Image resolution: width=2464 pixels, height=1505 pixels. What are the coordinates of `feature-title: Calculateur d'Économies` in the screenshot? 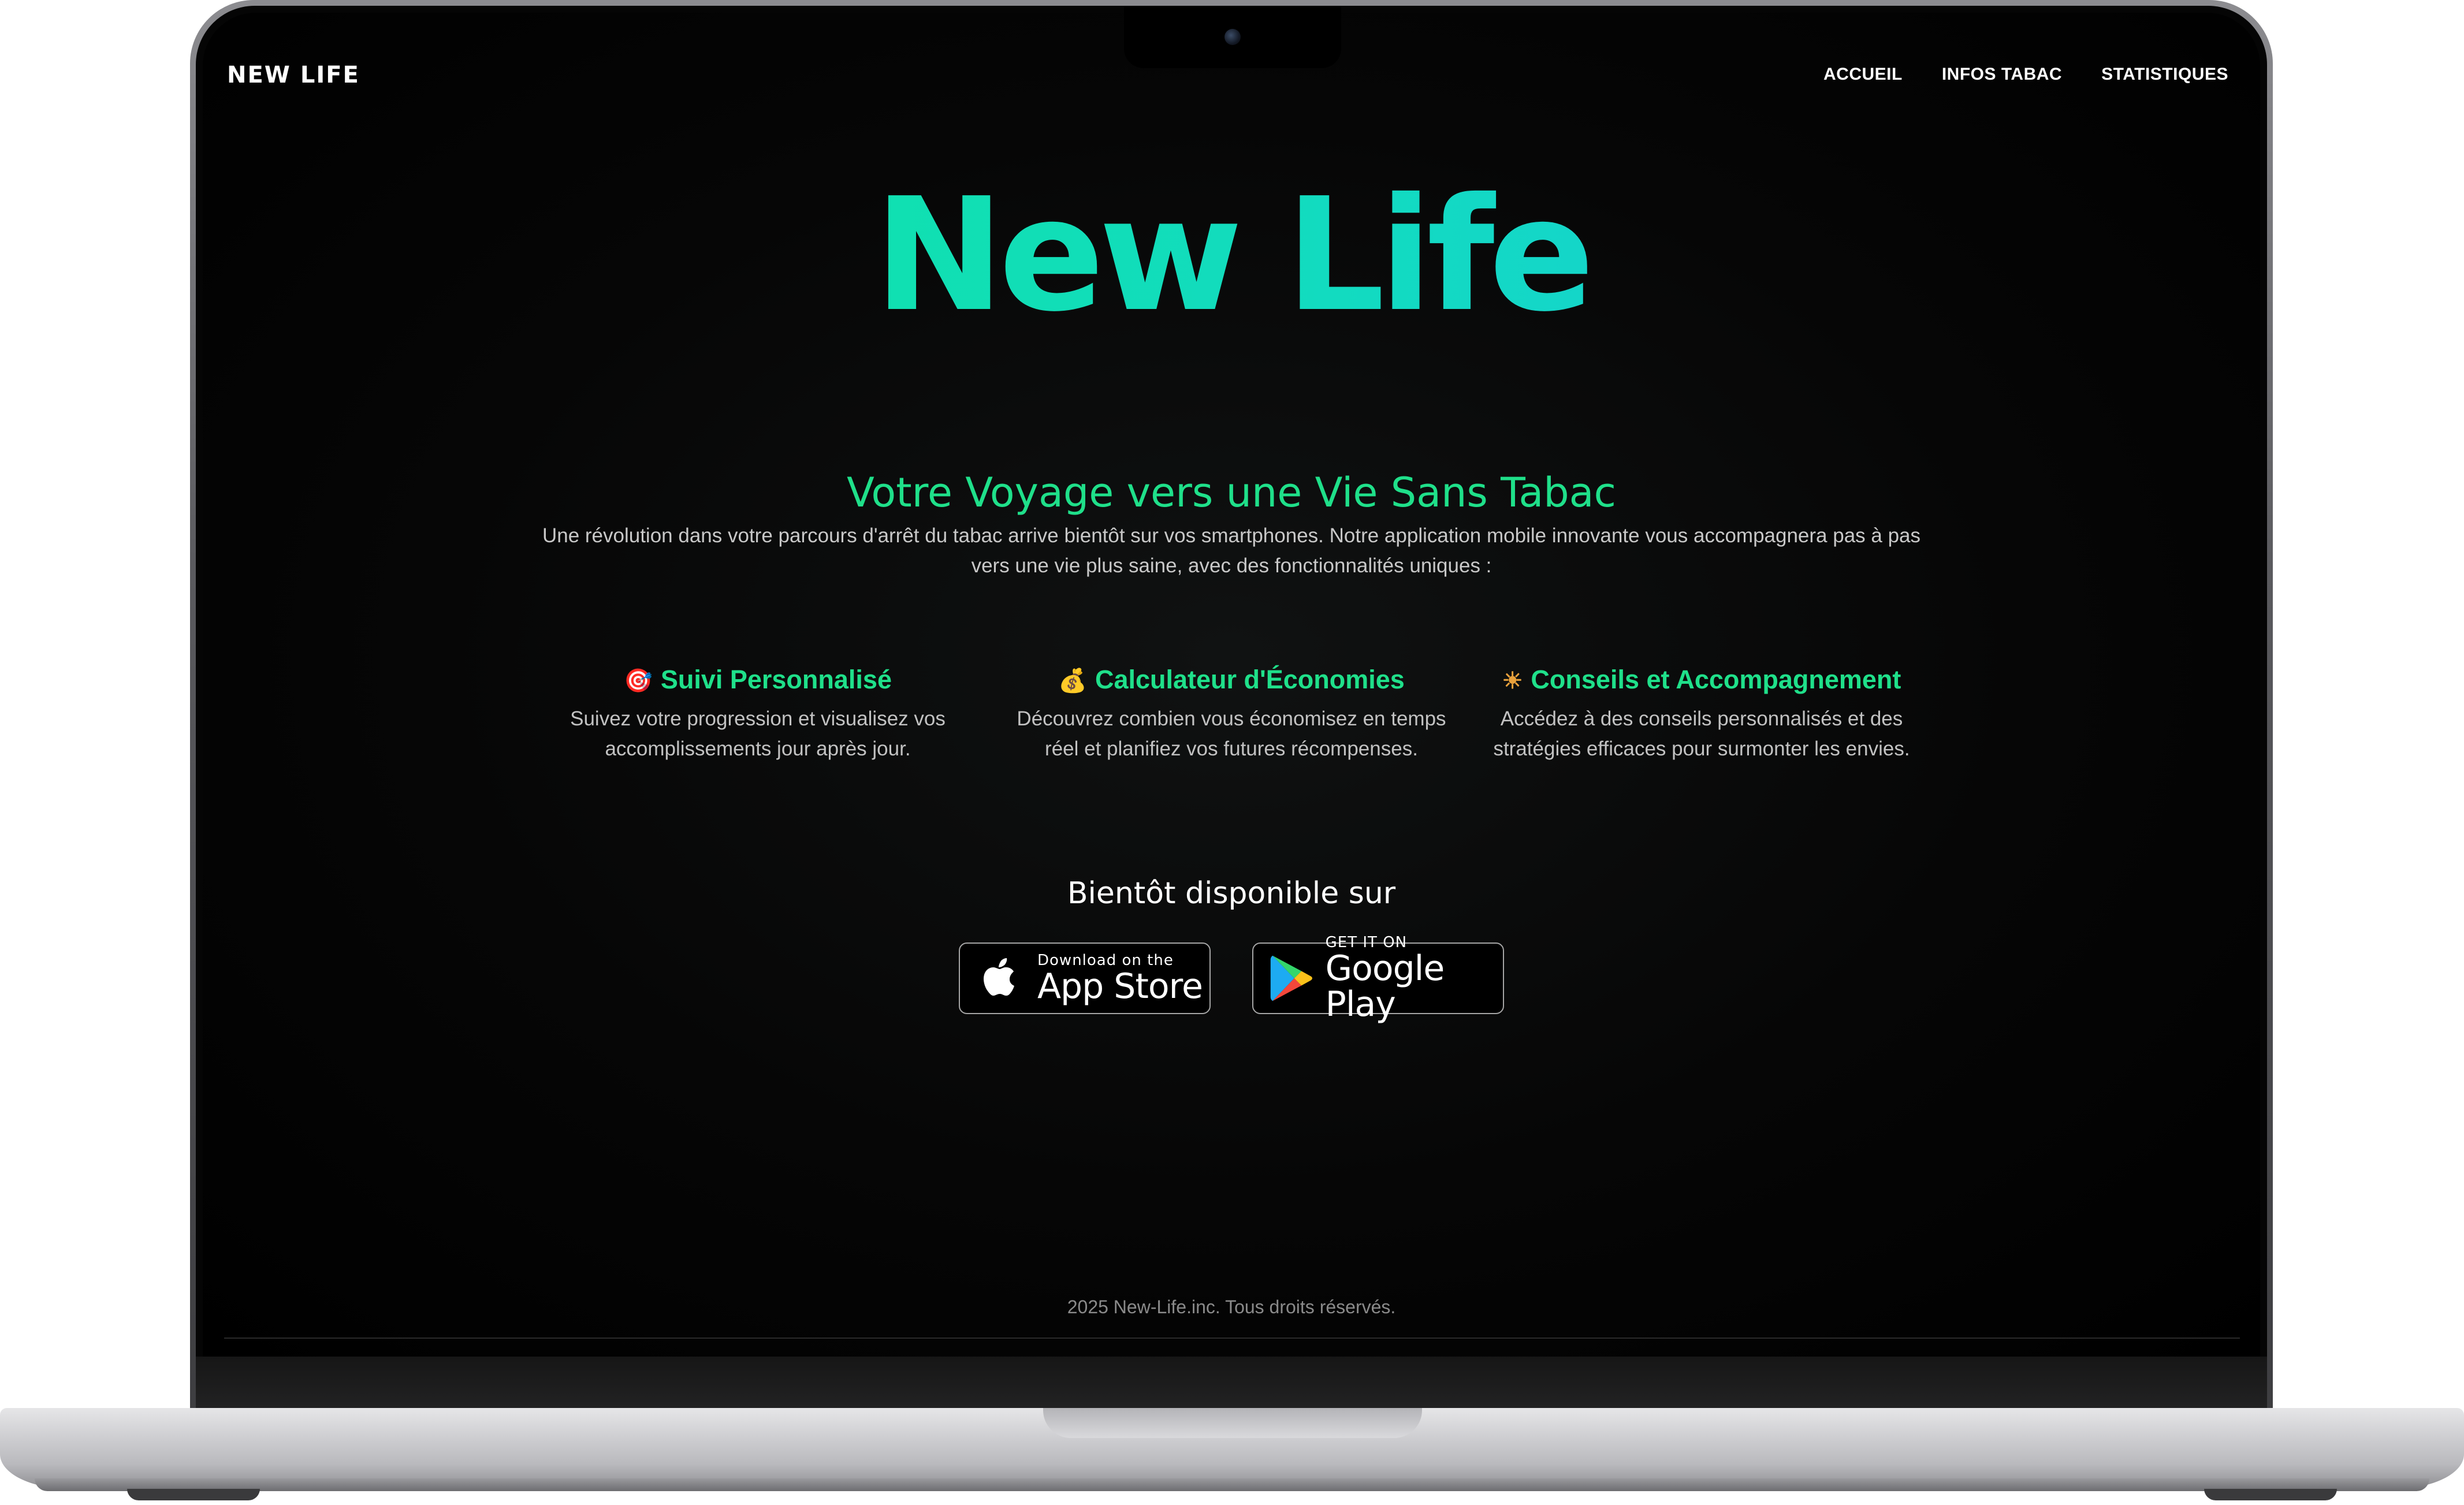 It's located at (1250, 679).